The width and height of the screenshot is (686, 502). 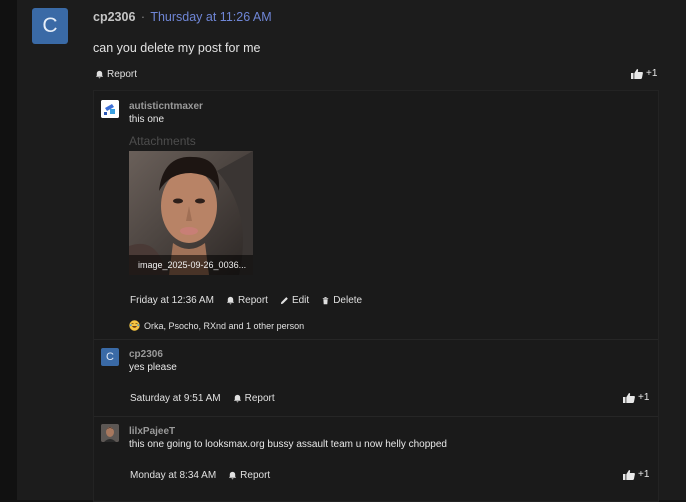 I want to click on reply-username: cp2306, so click(x=146, y=354).